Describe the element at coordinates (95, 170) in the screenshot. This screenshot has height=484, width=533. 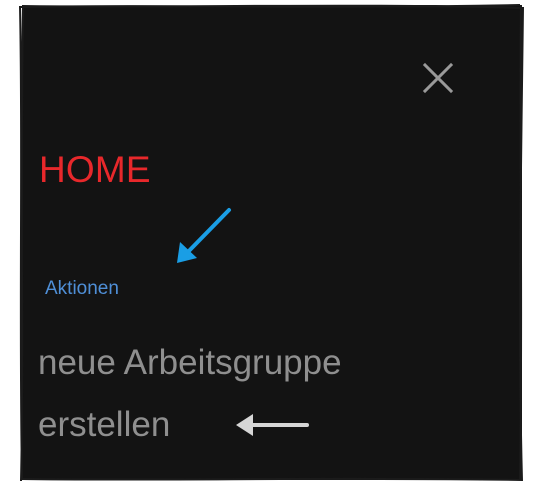
I see `home-link: HOME` at that location.